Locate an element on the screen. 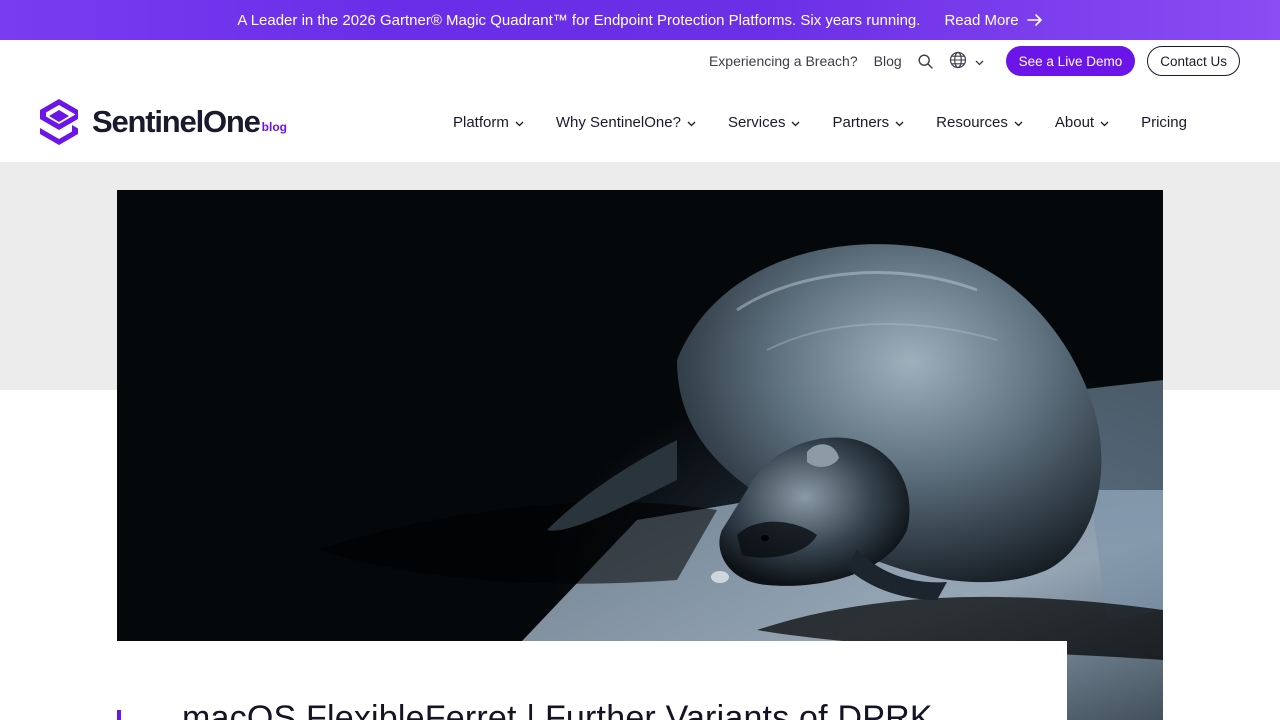 The height and width of the screenshot is (720, 1280). blog-link: Blog is located at coordinates (888, 61).